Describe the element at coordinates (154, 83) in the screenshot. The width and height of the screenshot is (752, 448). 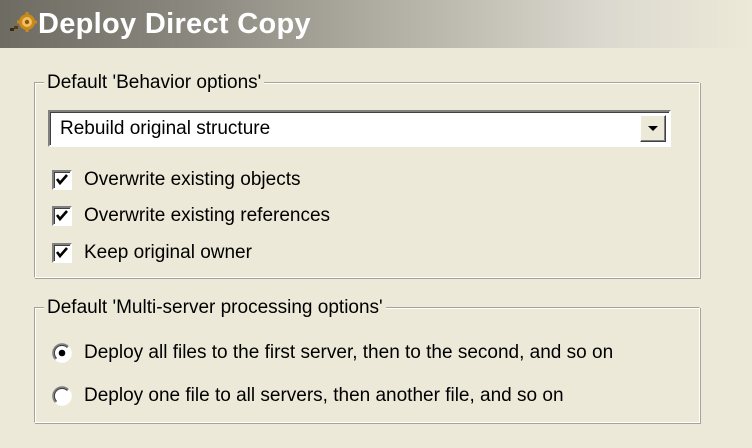
I see `behavior-options-legend: Default 'Behavior options'` at that location.